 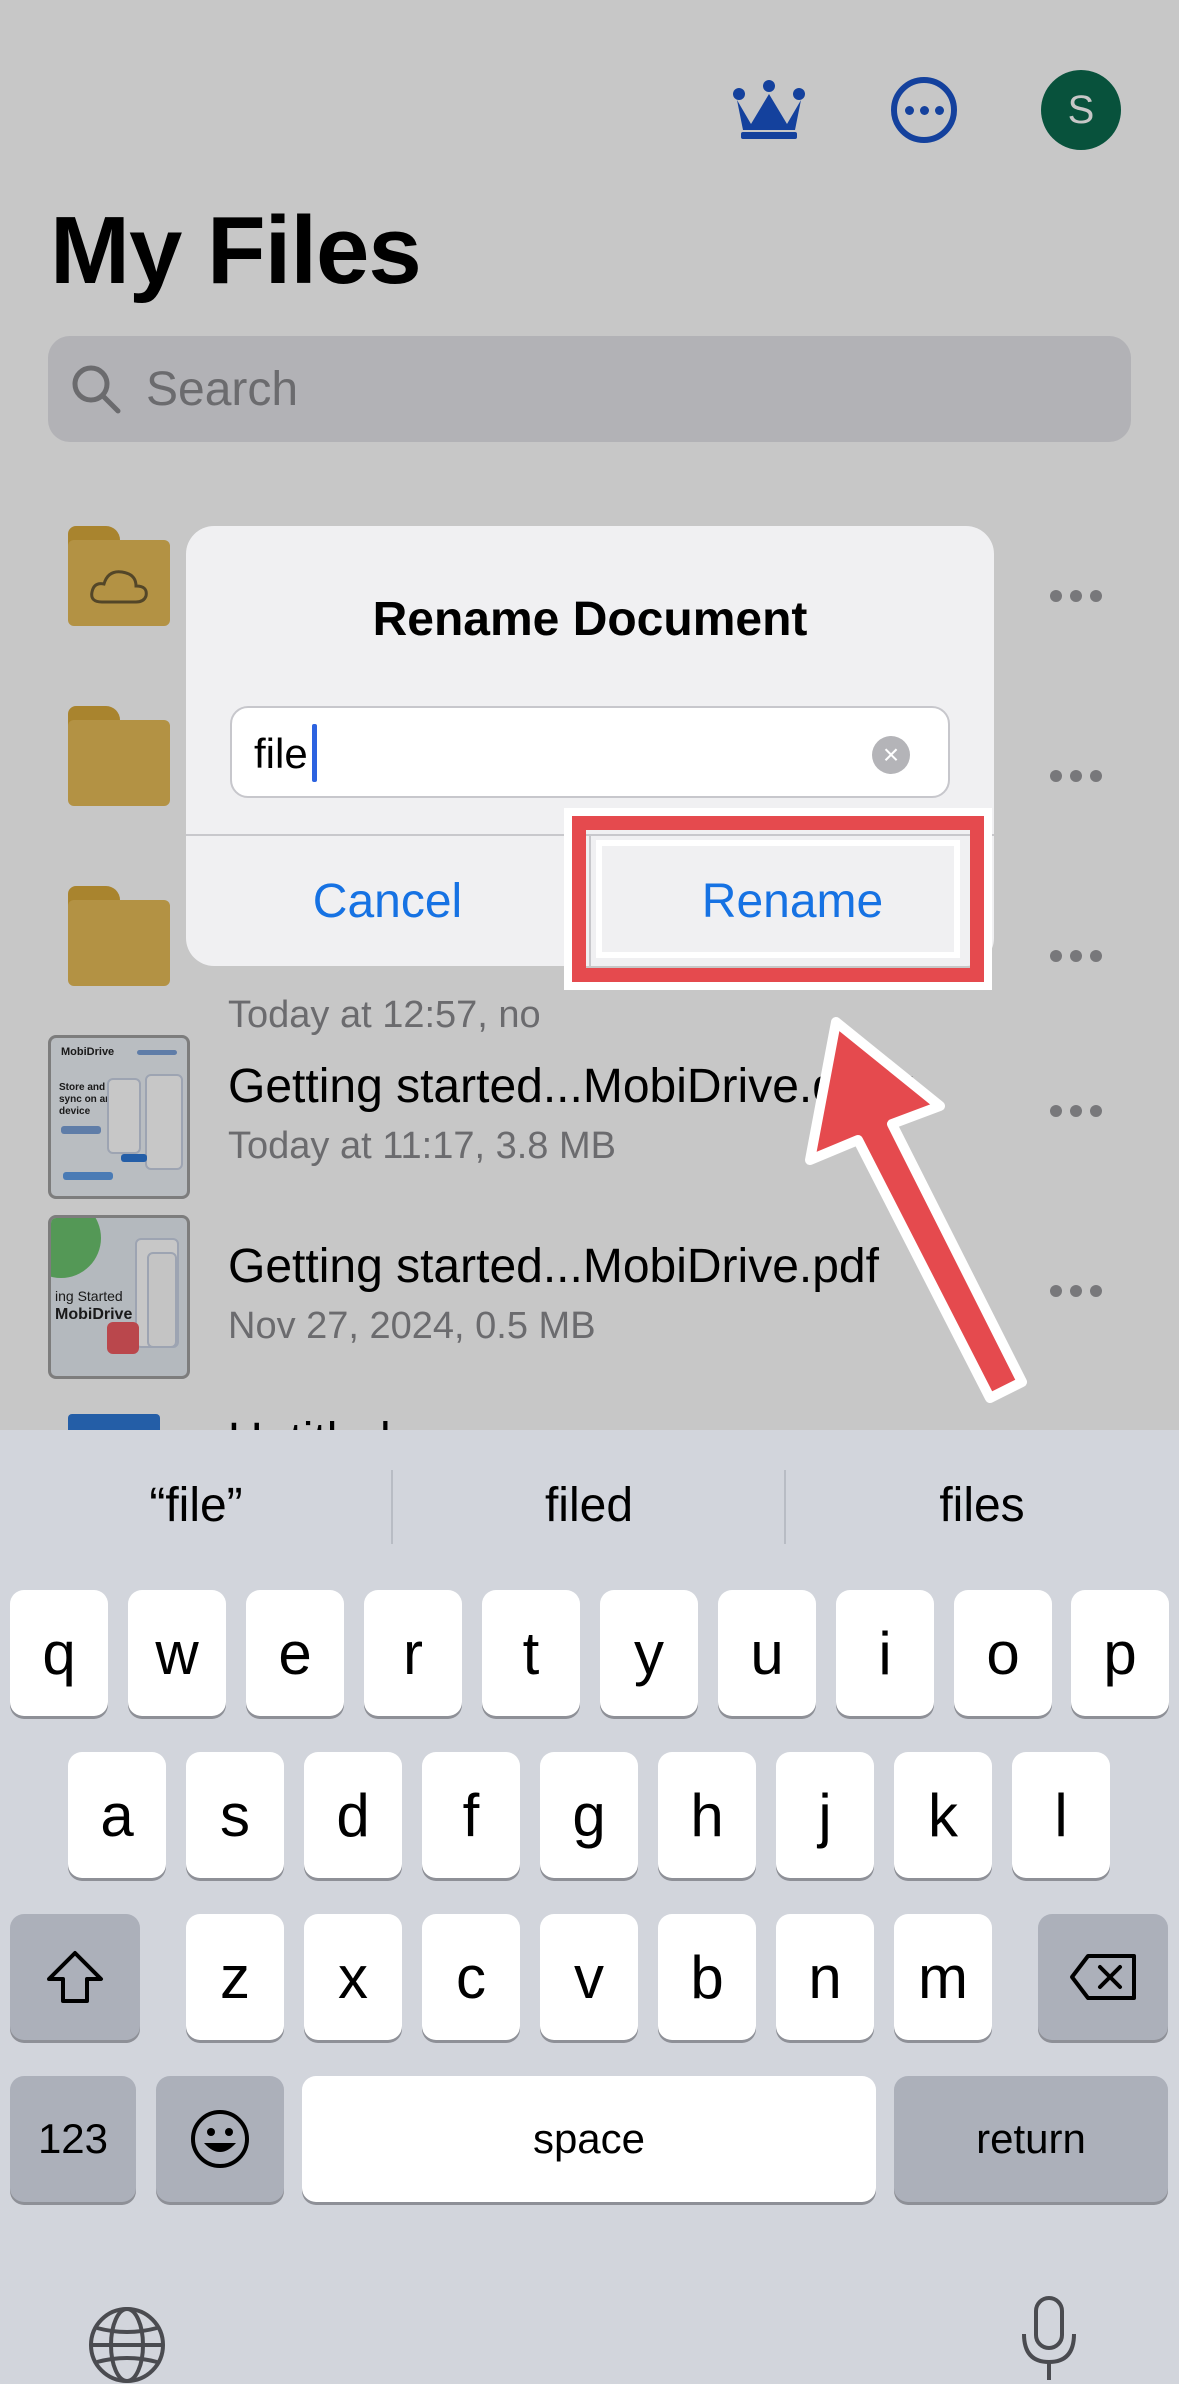 I want to click on return-key: return, so click(x=1031, y=2139).